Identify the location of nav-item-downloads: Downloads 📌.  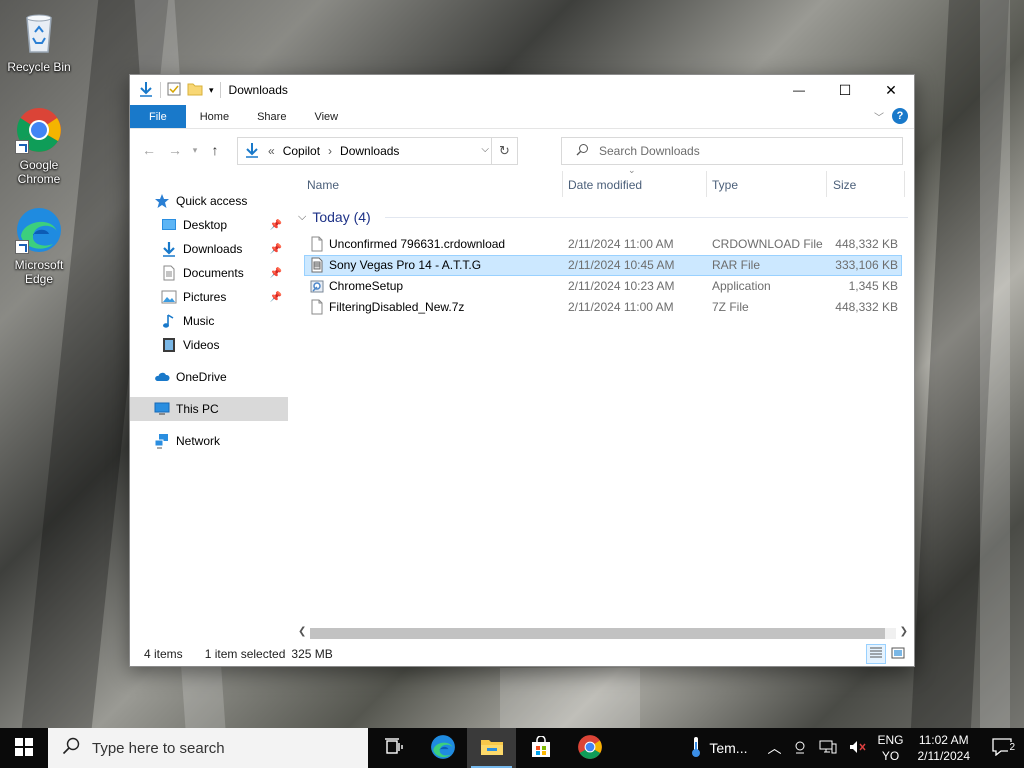
(209, 249).